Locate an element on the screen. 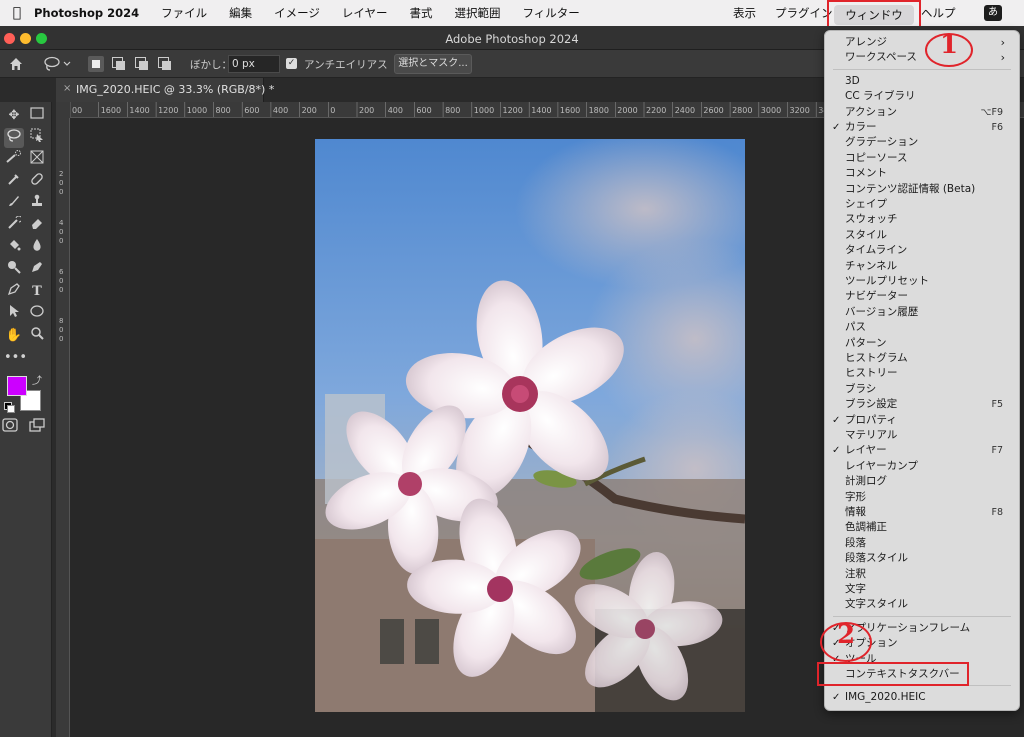  menu-plugins: プラグイン is located at coordinates (804, 13).